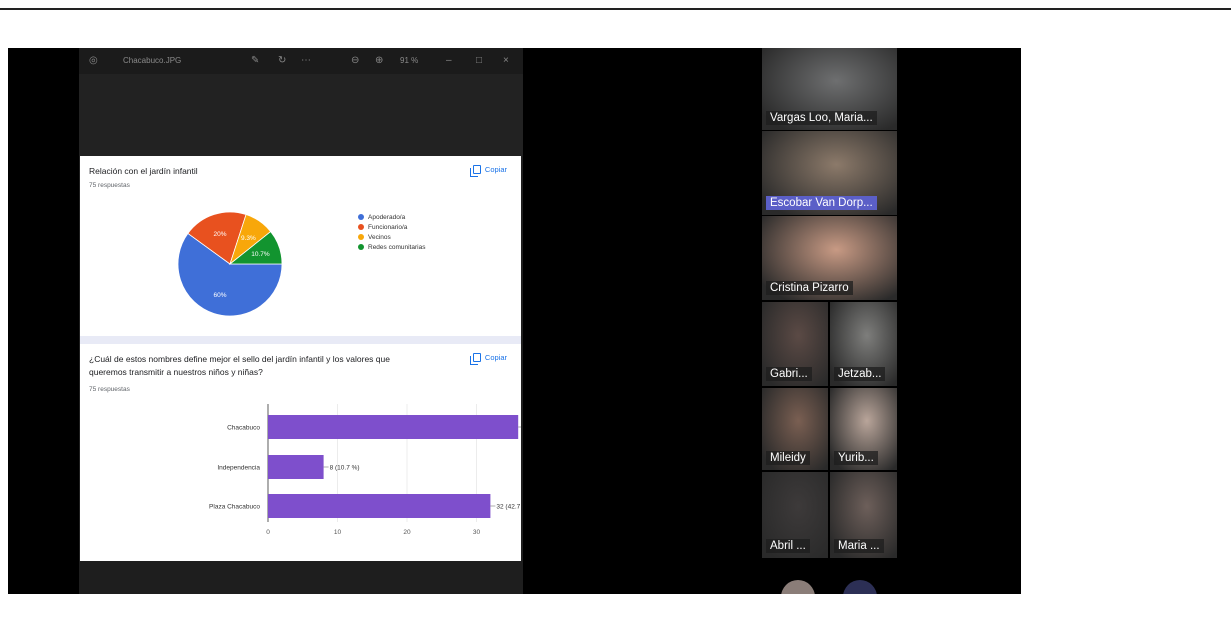 This screenshot has height=630, width=1231. What do you see at coordinates (397, 247) in the screenshot?
I see `legend-label: Redes comunitarias` at bounding box center [397, 247].